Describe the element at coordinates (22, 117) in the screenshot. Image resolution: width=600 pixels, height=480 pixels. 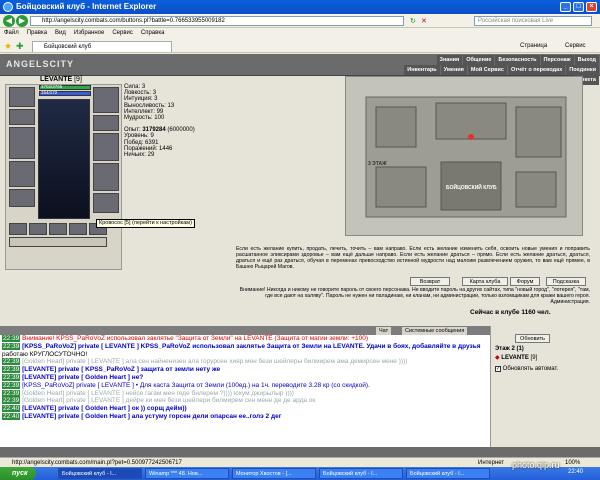
I see `amulet-slot` at that location.